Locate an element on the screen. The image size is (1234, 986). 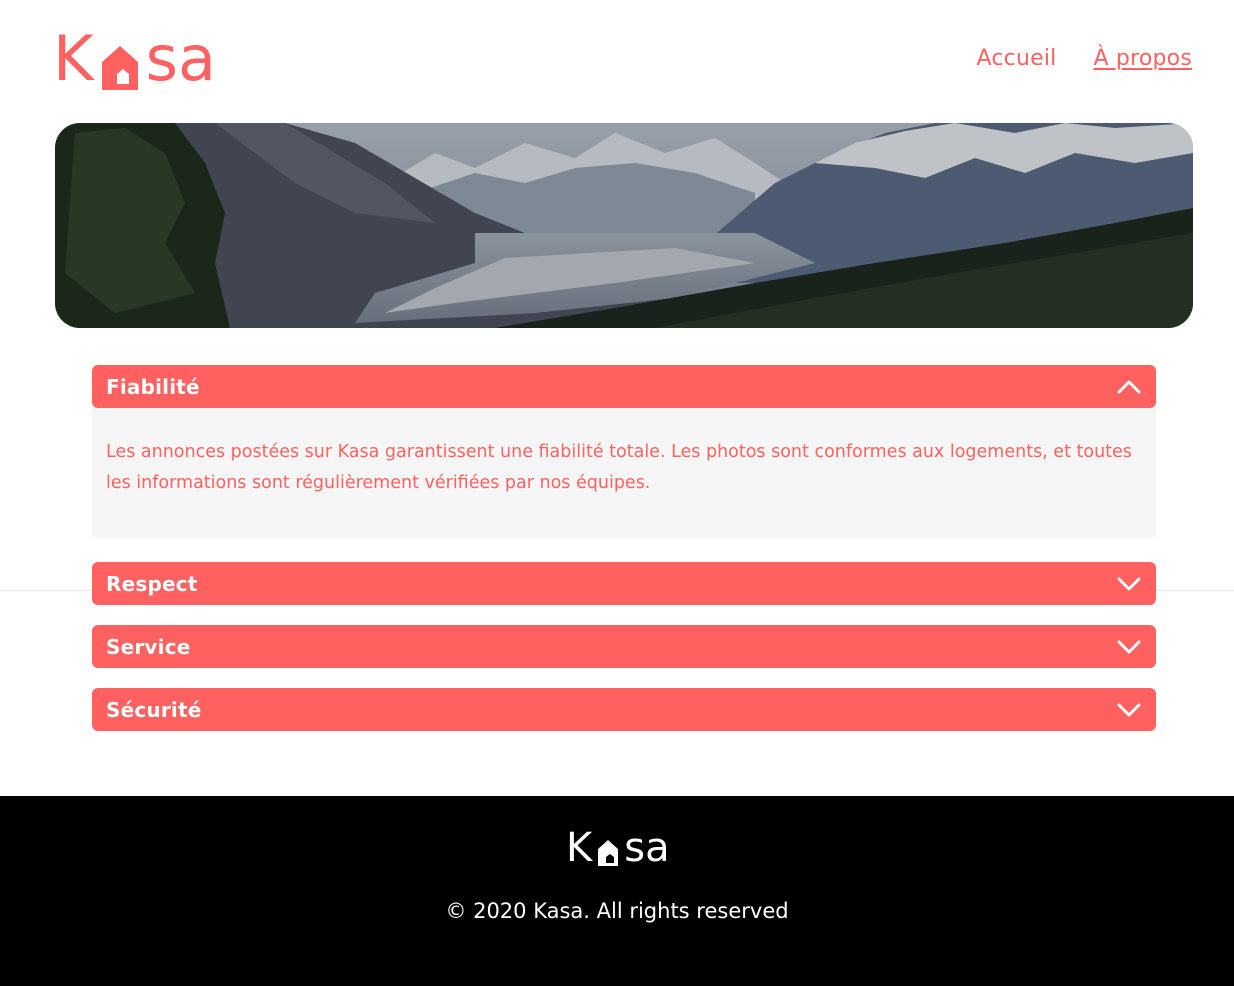
kasa-logo: K sa is located at coordinates (153, 57).